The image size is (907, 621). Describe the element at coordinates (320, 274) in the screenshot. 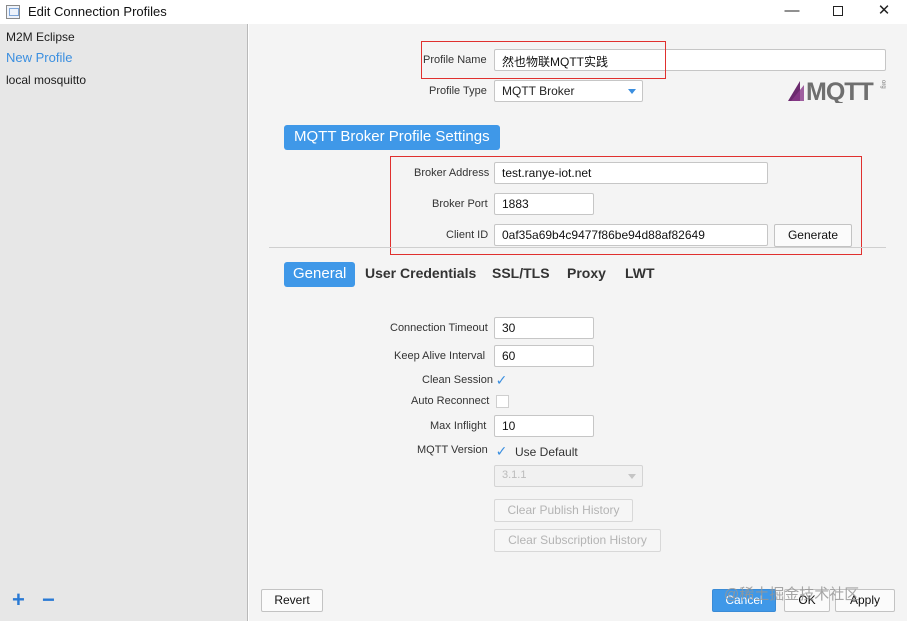

I see `tab-general: General` at that location.